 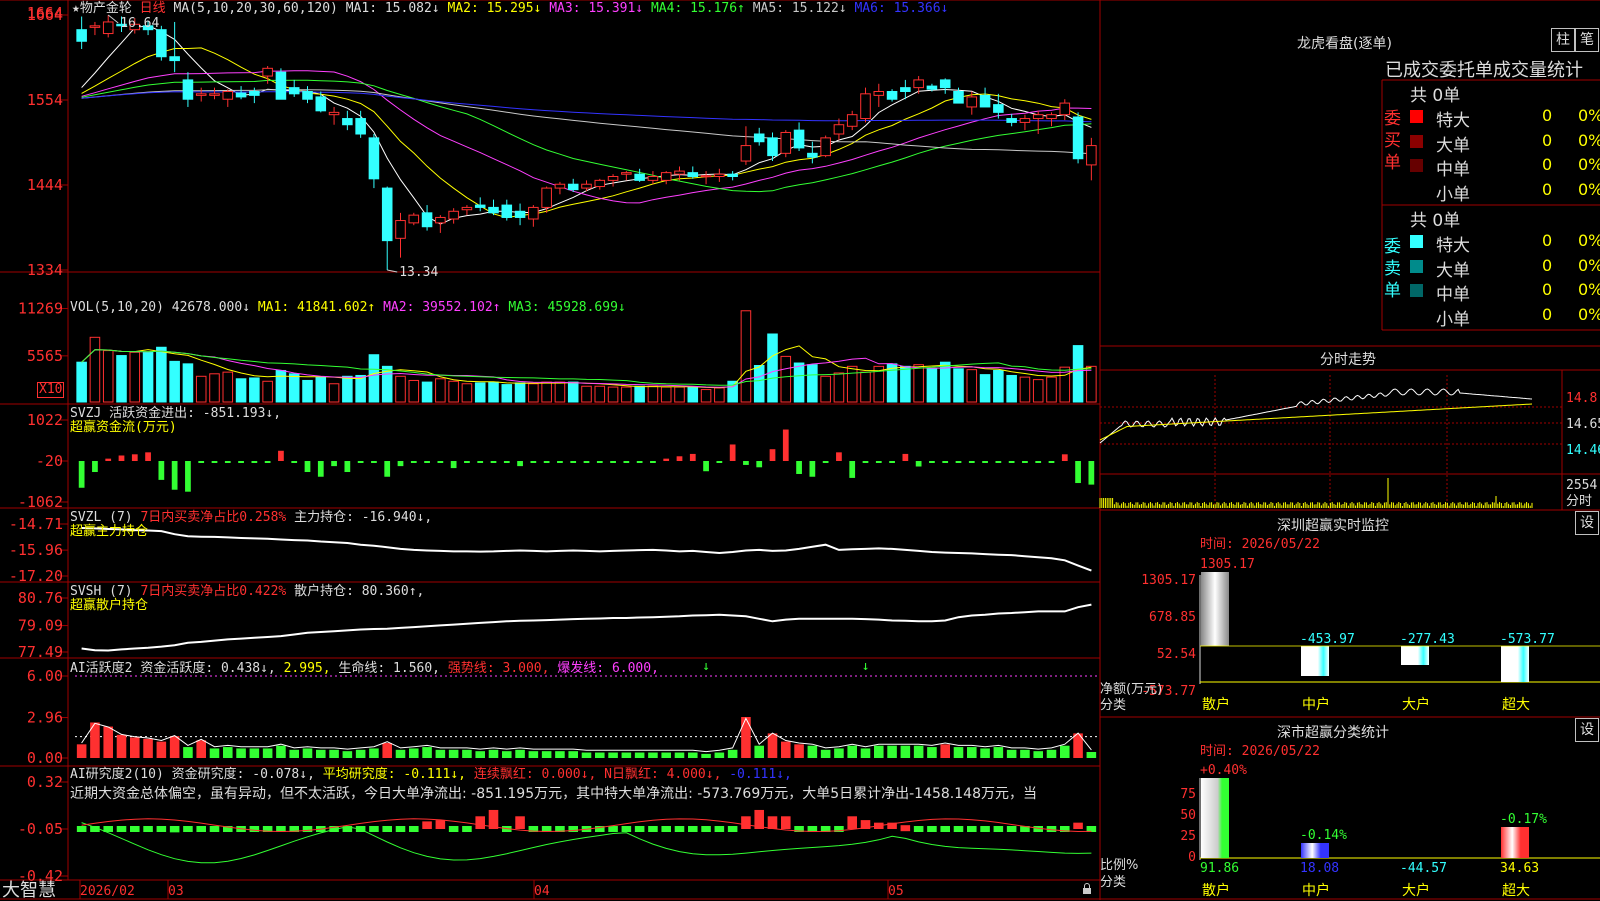 What do you see at coordinates (76, 8) in the screenshot?
I see `star-icon: ★` at bounding box center [76, 8].